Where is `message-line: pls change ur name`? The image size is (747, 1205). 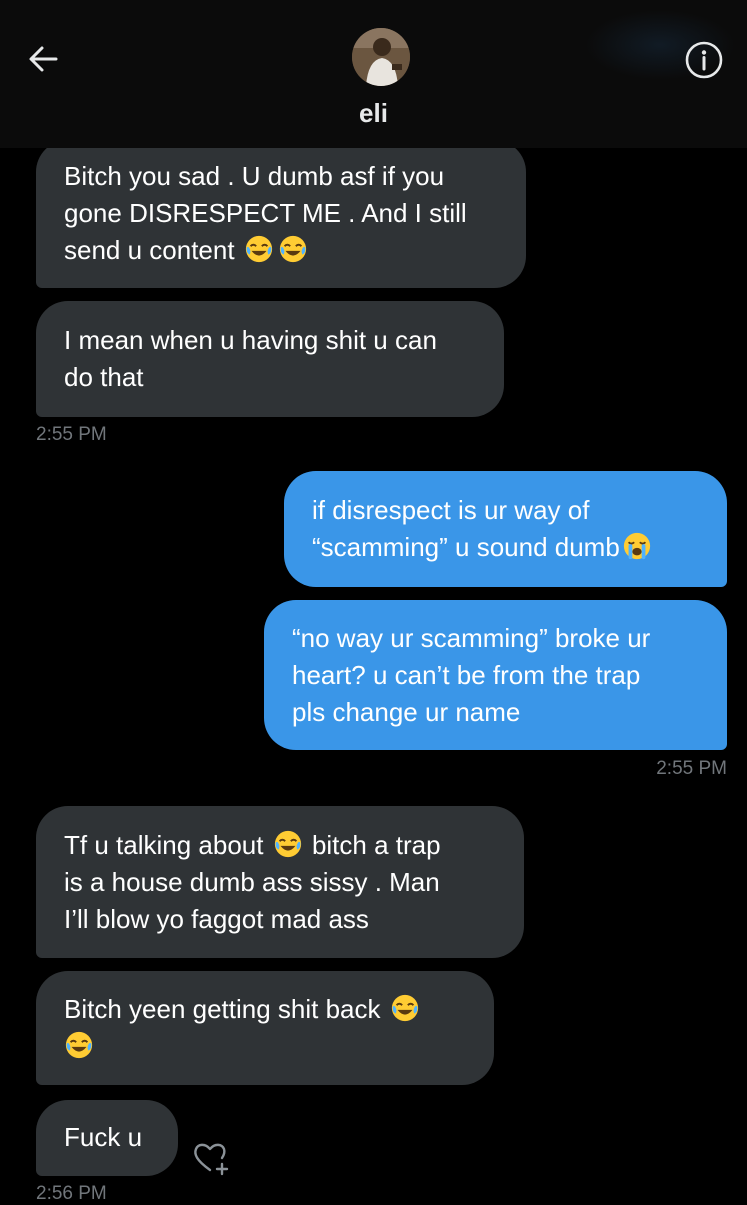 message-line: pls change ur name is located at coordinates (406, 712).